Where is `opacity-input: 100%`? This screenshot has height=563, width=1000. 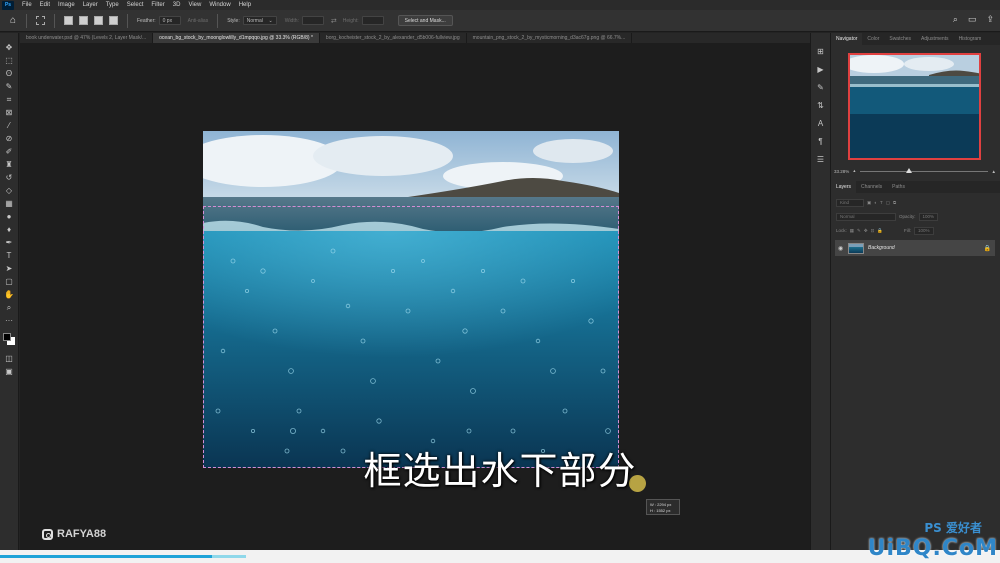 opacity-input: 100% is located at coordinates (928, 216).